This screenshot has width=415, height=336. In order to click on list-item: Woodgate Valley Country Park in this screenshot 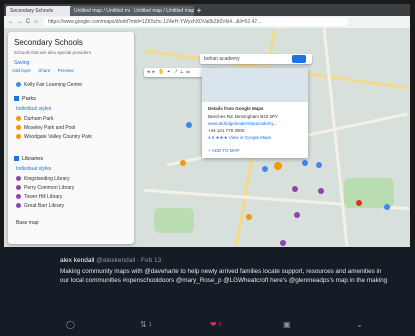, I will do `click(54, 137)`.